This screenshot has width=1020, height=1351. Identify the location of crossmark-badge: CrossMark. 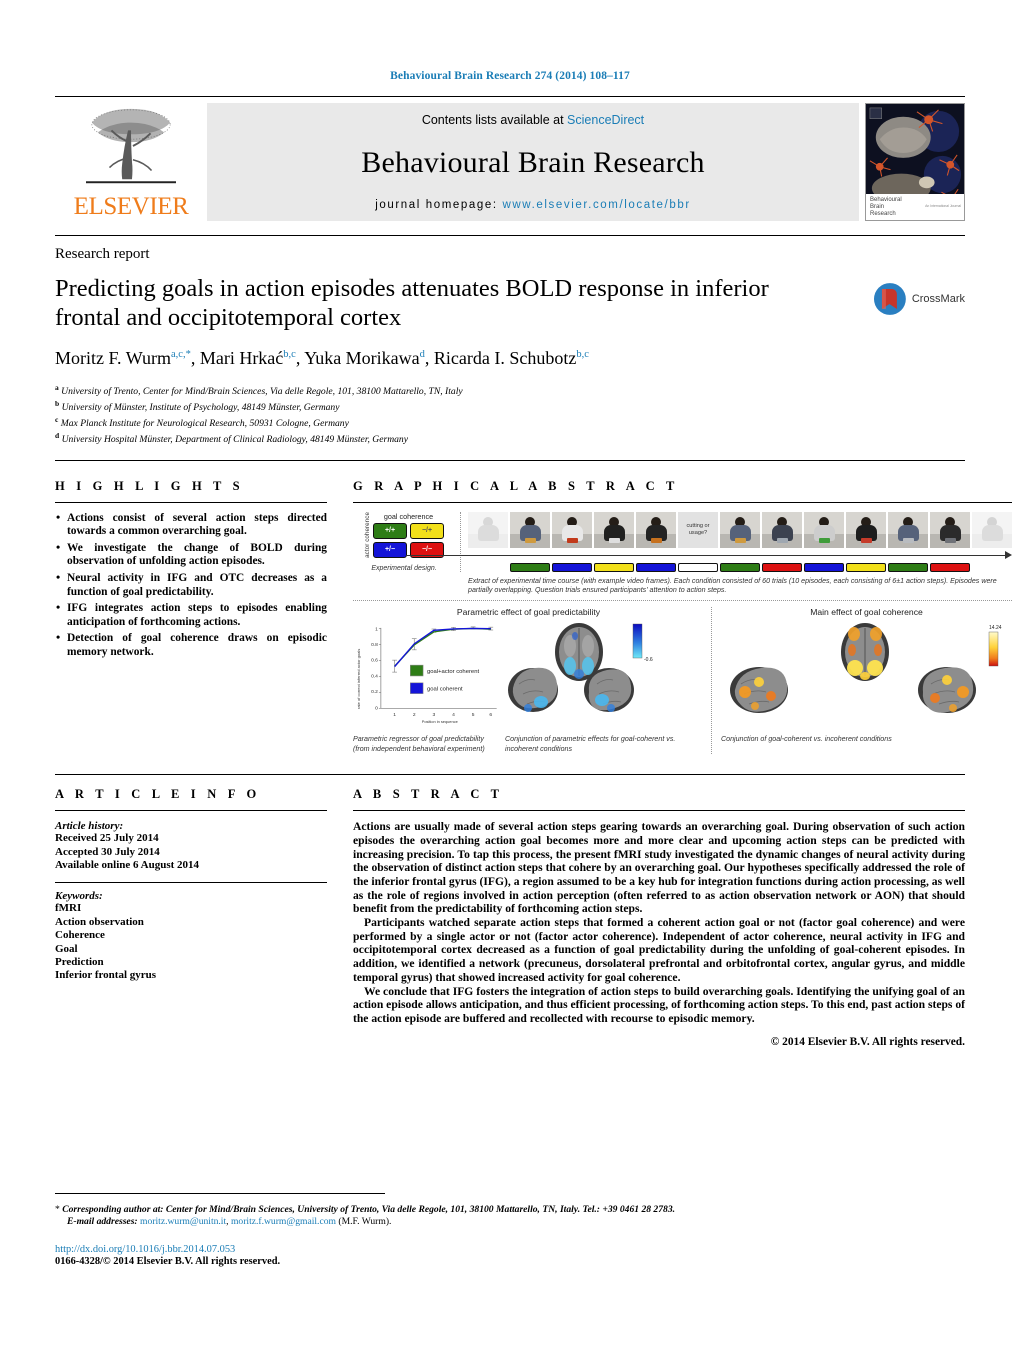
(919, 299).